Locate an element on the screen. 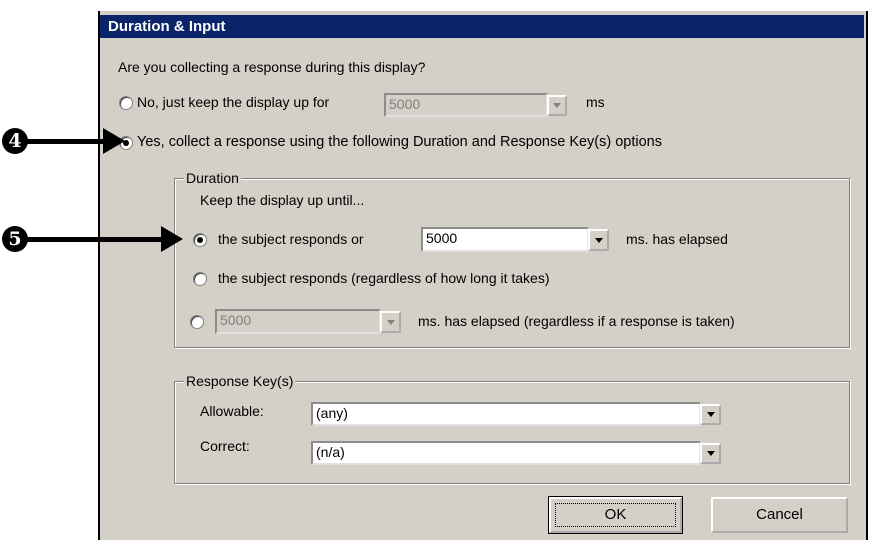 The width and height of the screenshot is (877, 540). correct-field: (n/a) is located at coordinates (506, 453).